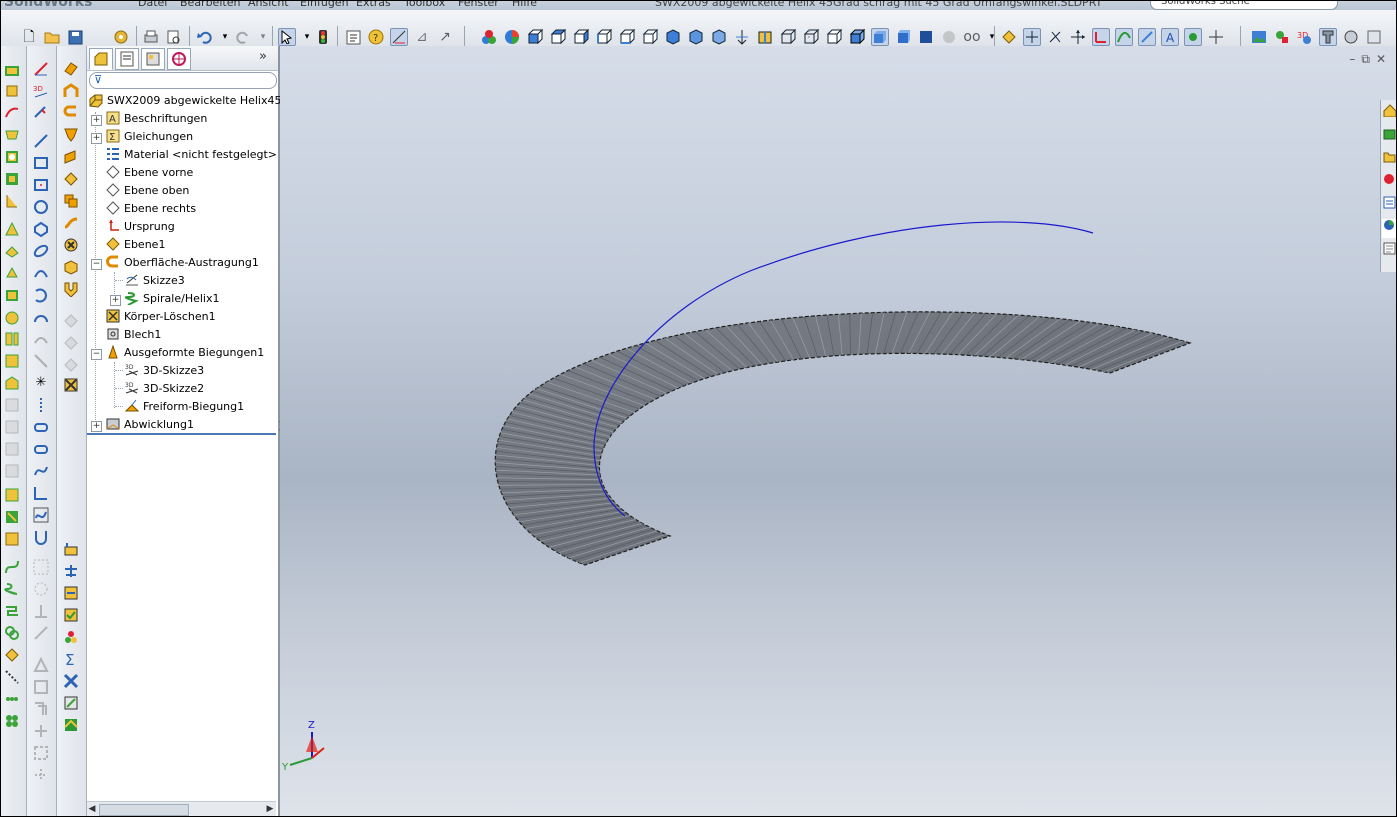  What do you see at coordinates (512, 37) in the screenshot?
I see `appearance-icon` at bounding box center [512, 37].